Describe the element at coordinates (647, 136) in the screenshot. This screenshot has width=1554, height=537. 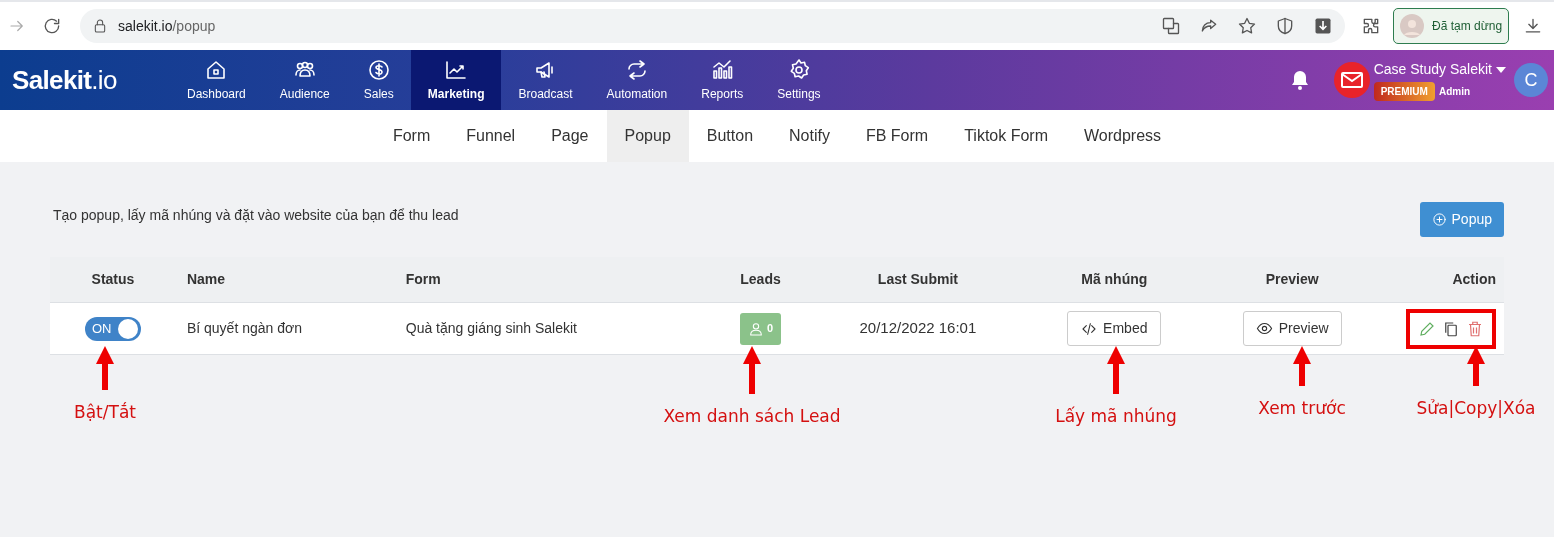
I see `tab: Popup` at that location.